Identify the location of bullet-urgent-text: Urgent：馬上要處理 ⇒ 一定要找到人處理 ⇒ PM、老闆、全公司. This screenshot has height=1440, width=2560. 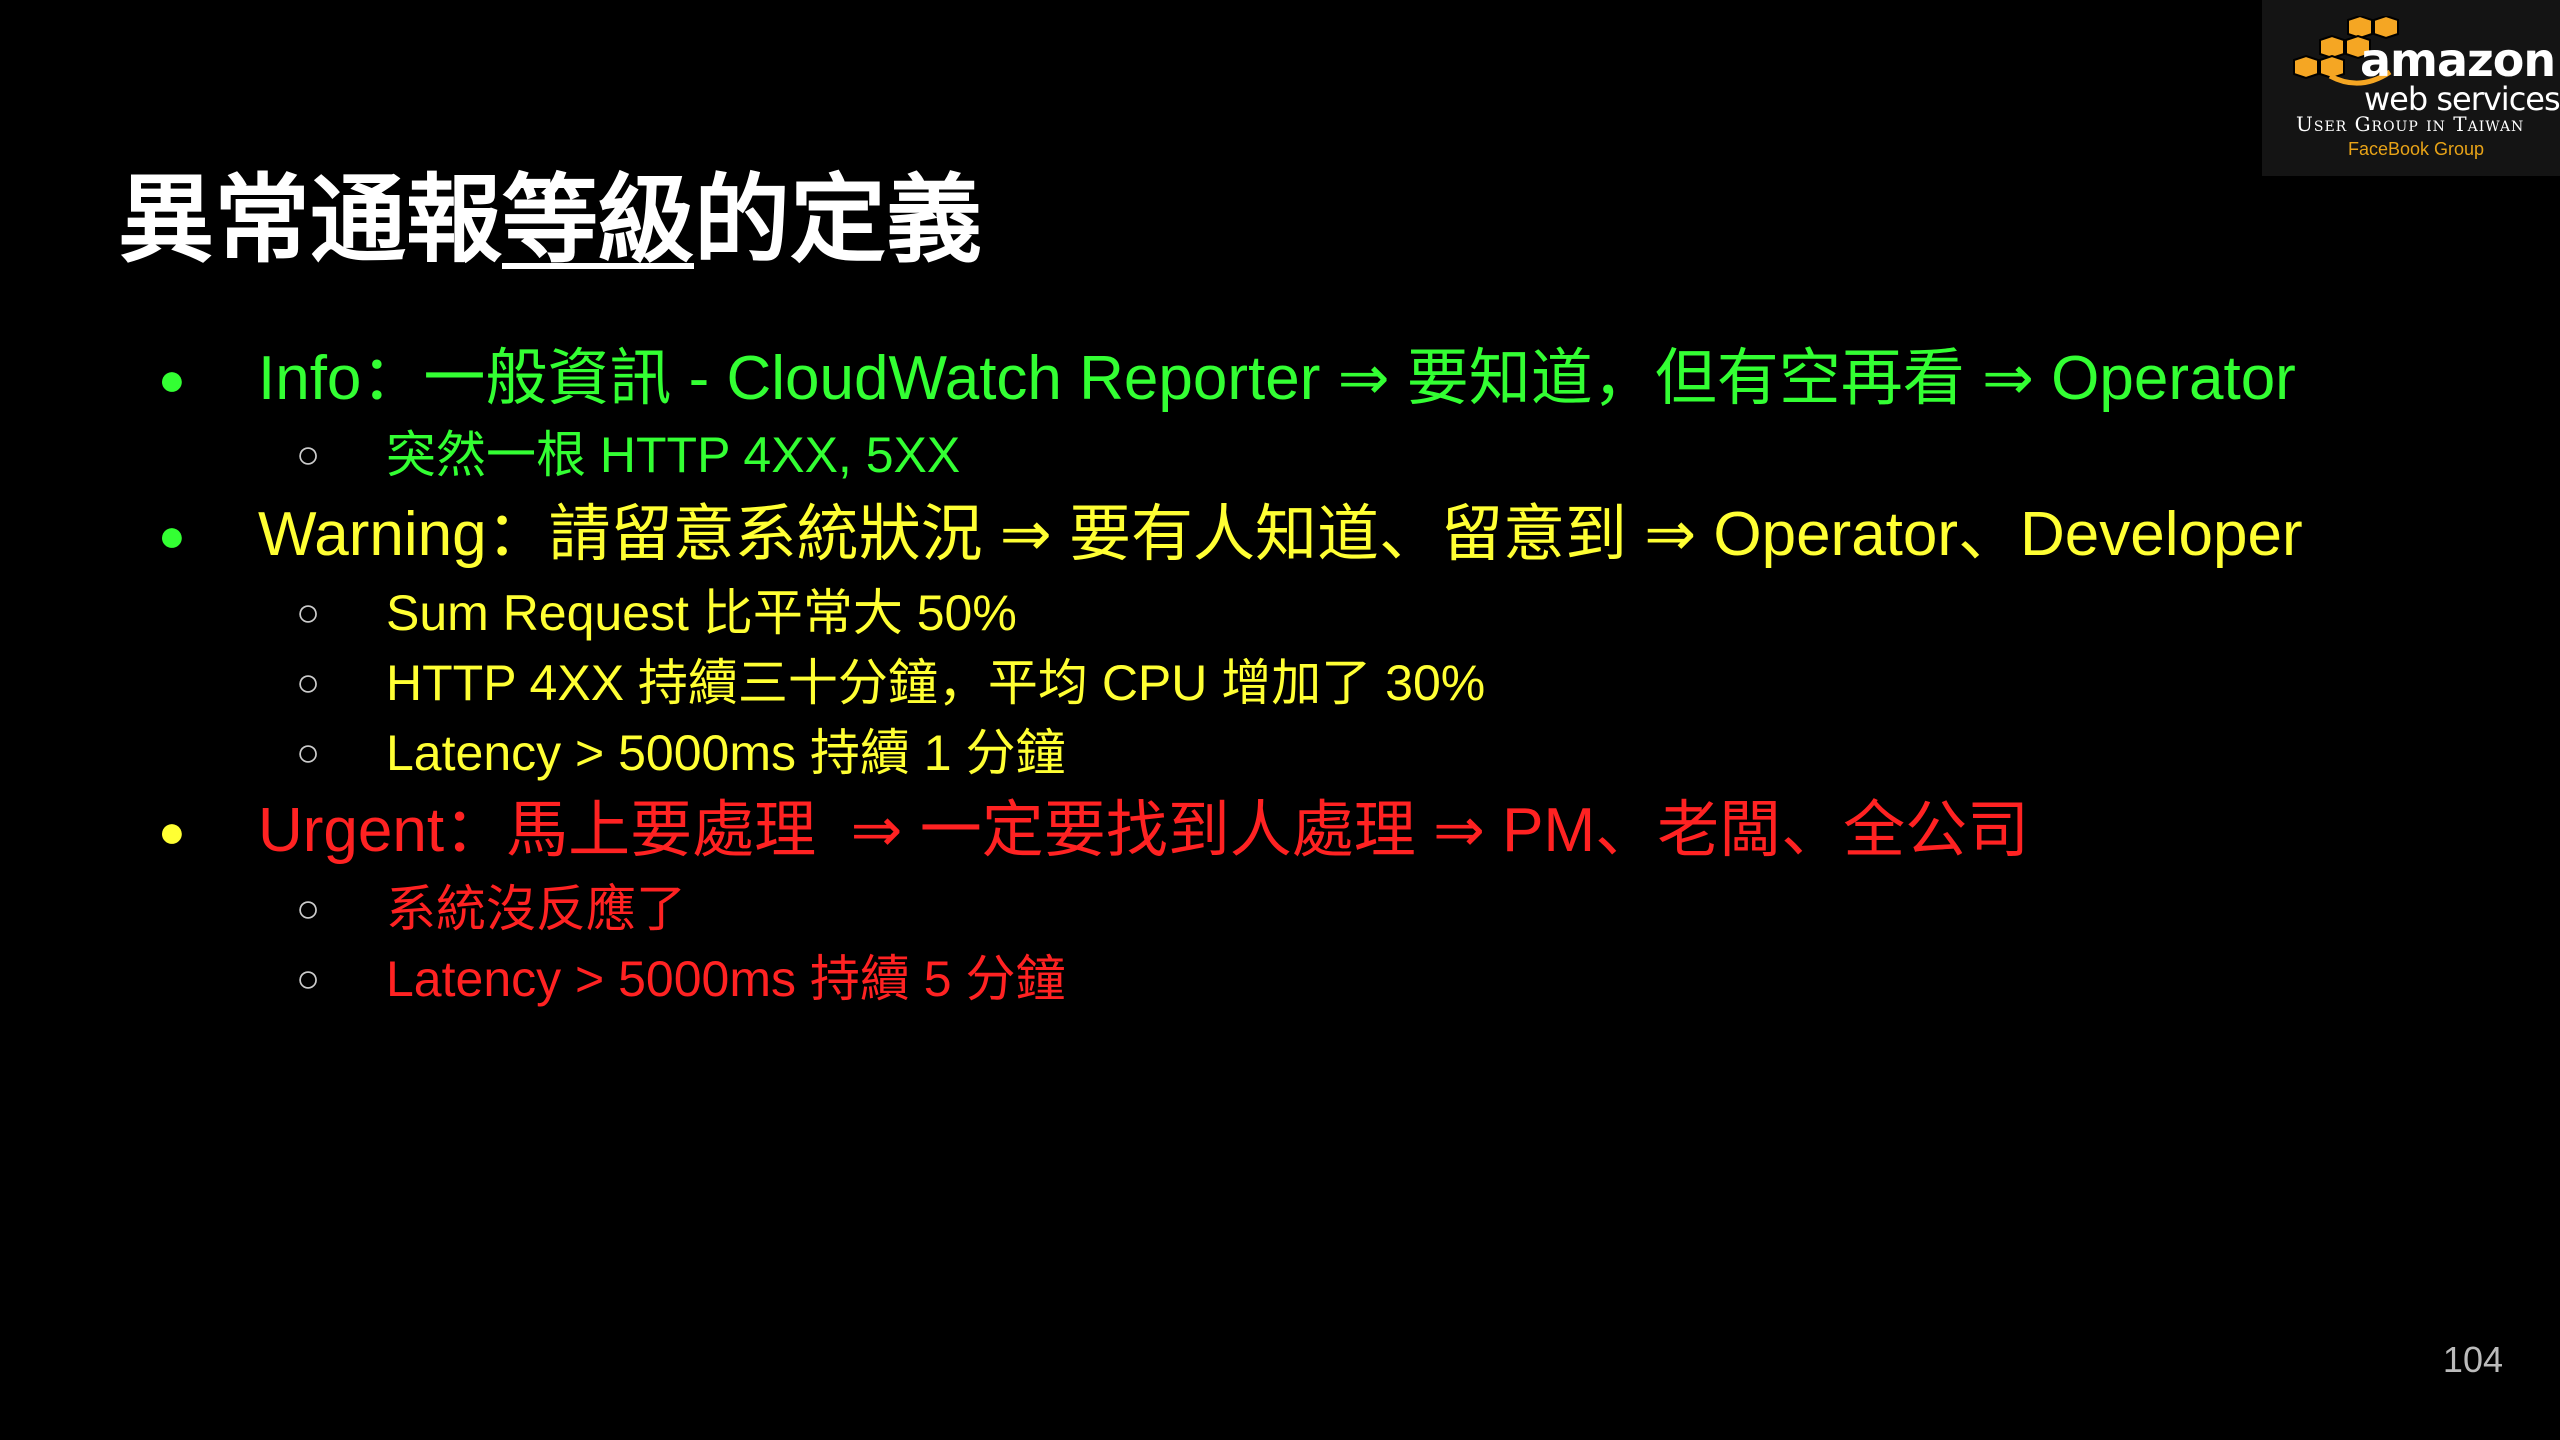
(1144, 830).